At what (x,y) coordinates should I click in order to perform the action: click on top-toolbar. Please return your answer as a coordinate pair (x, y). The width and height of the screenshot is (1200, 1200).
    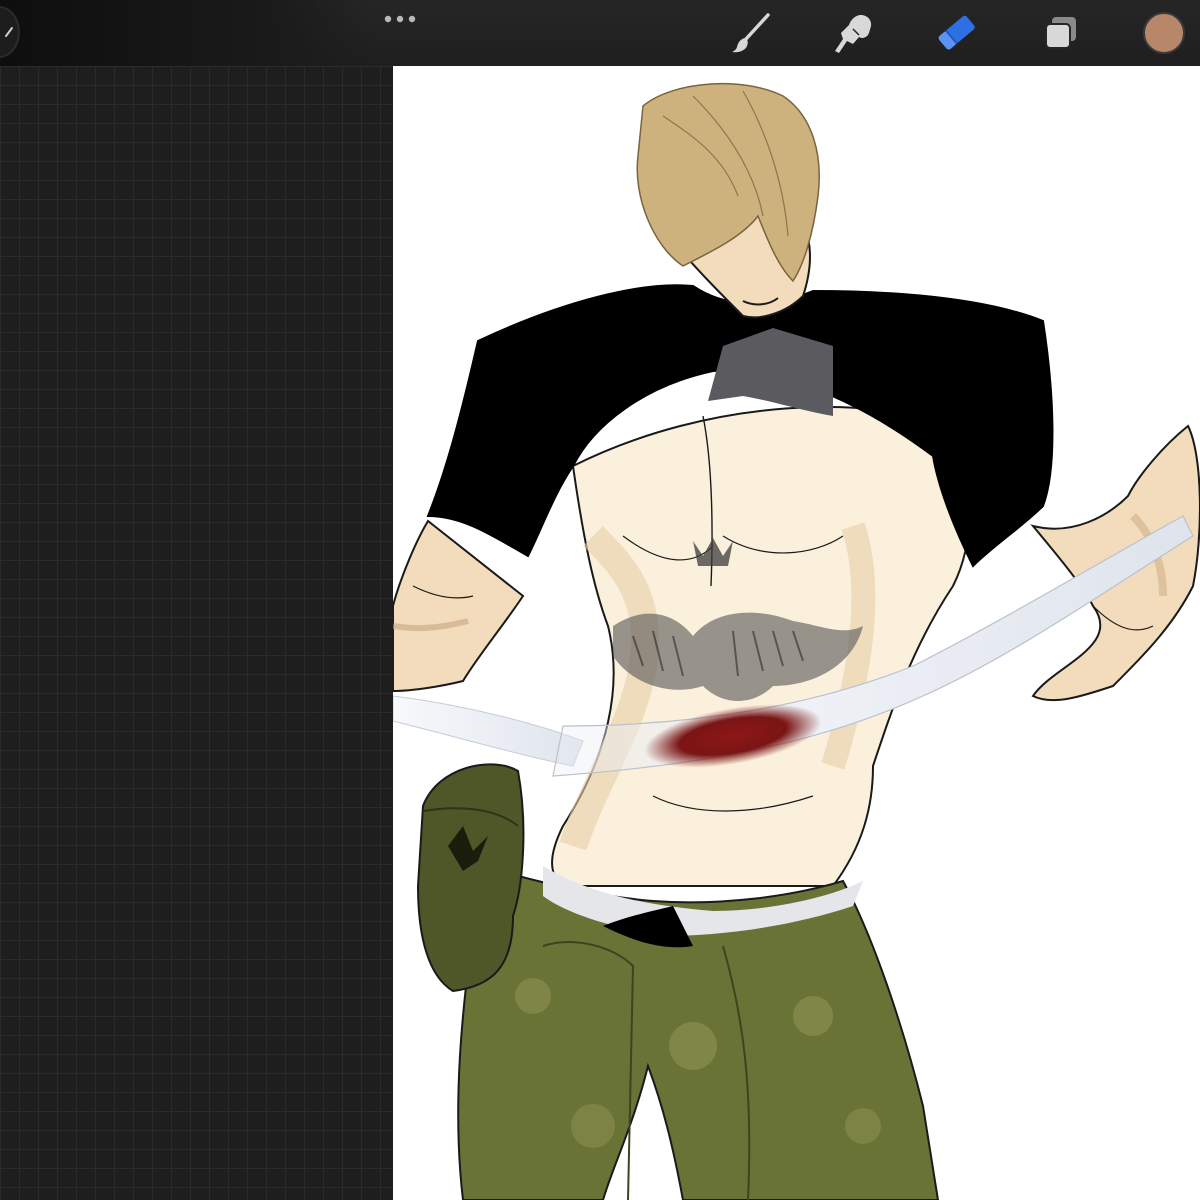
    Looking at the image, I should click on (600, 33).